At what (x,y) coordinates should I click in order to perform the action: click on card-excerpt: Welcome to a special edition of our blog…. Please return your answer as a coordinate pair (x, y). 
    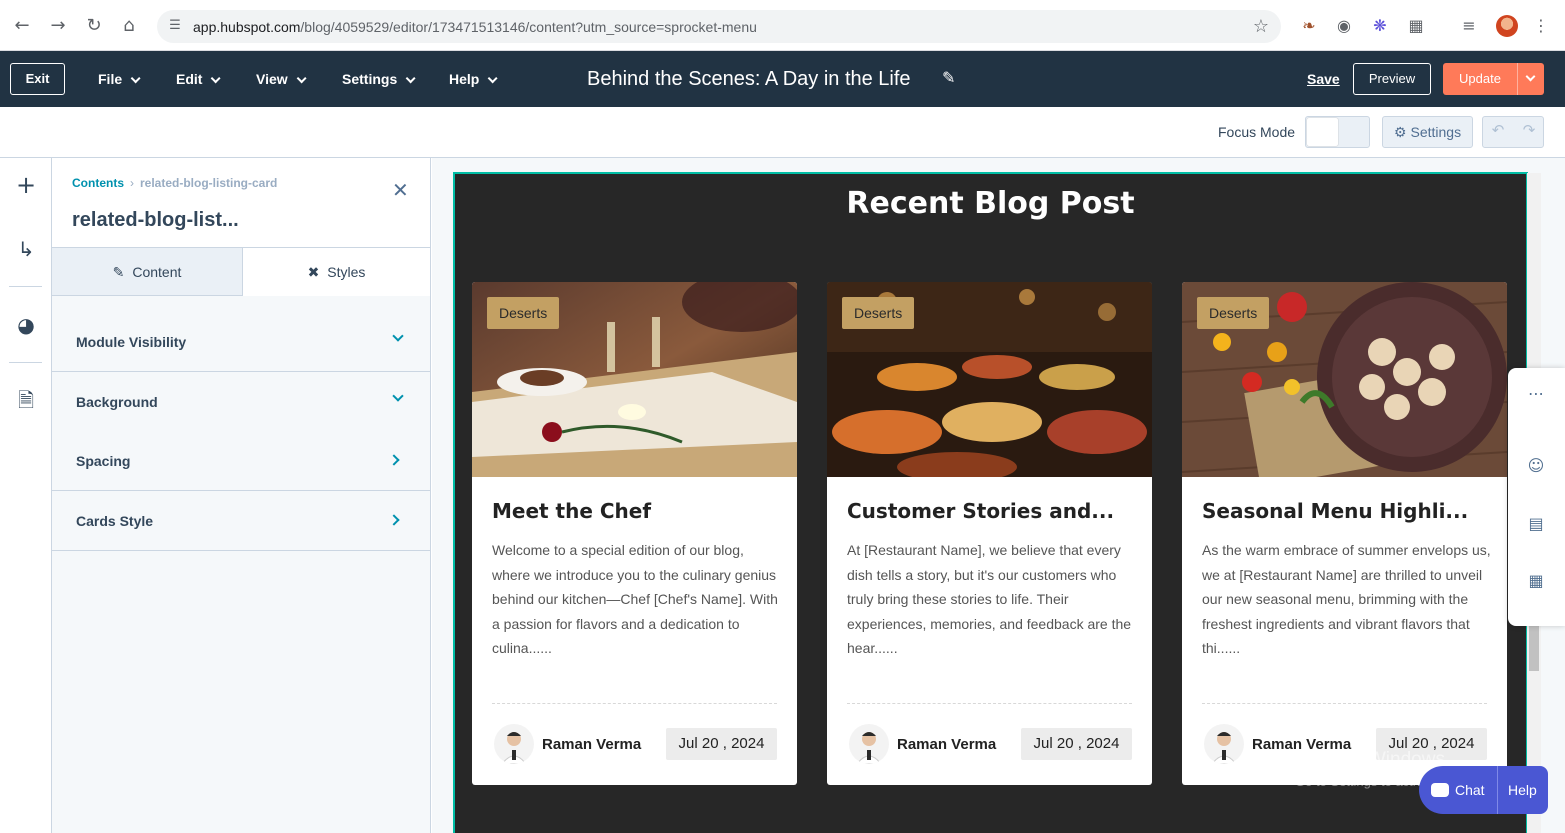
    Looking at the image, I should click on (635, 599).